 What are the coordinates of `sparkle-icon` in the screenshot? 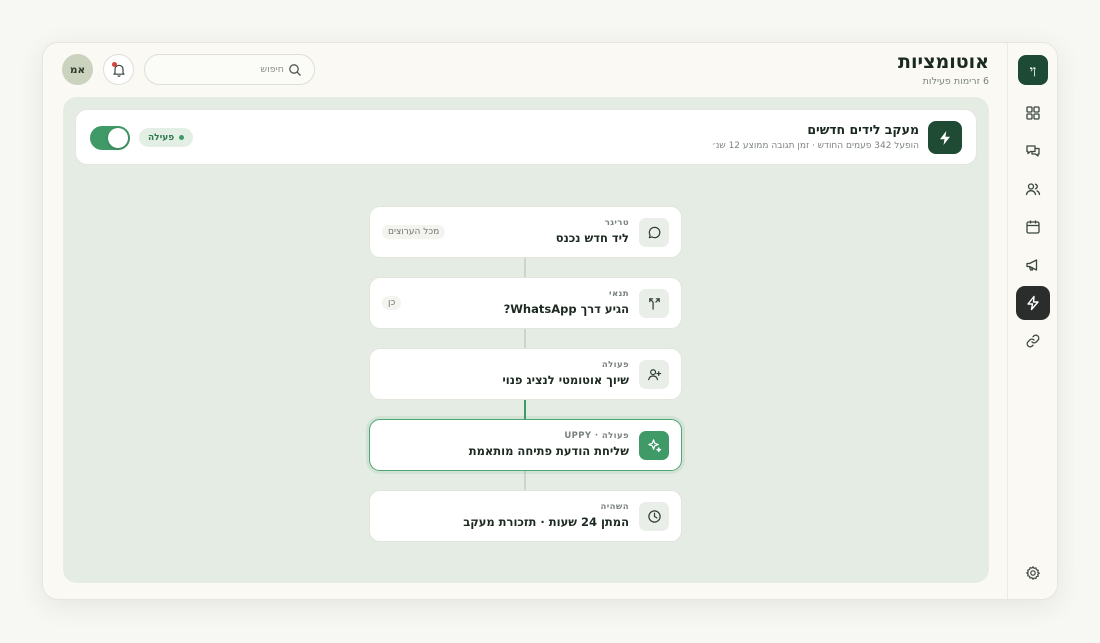 It's located at (654, 446).